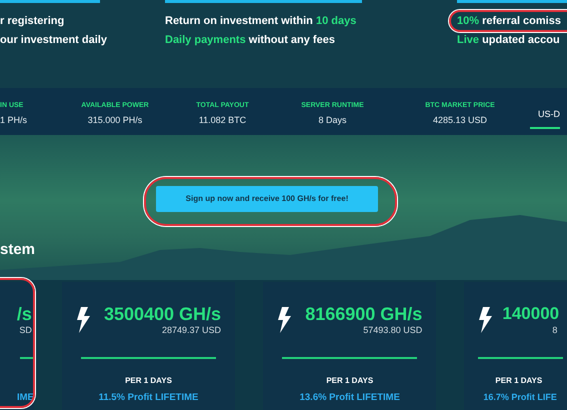 This screenshot has height=410, width=567. What do you see at coordinates (53, 40) in the screenshot?
I see `feature-text: our investment daily` at bounding box center [53, 40].